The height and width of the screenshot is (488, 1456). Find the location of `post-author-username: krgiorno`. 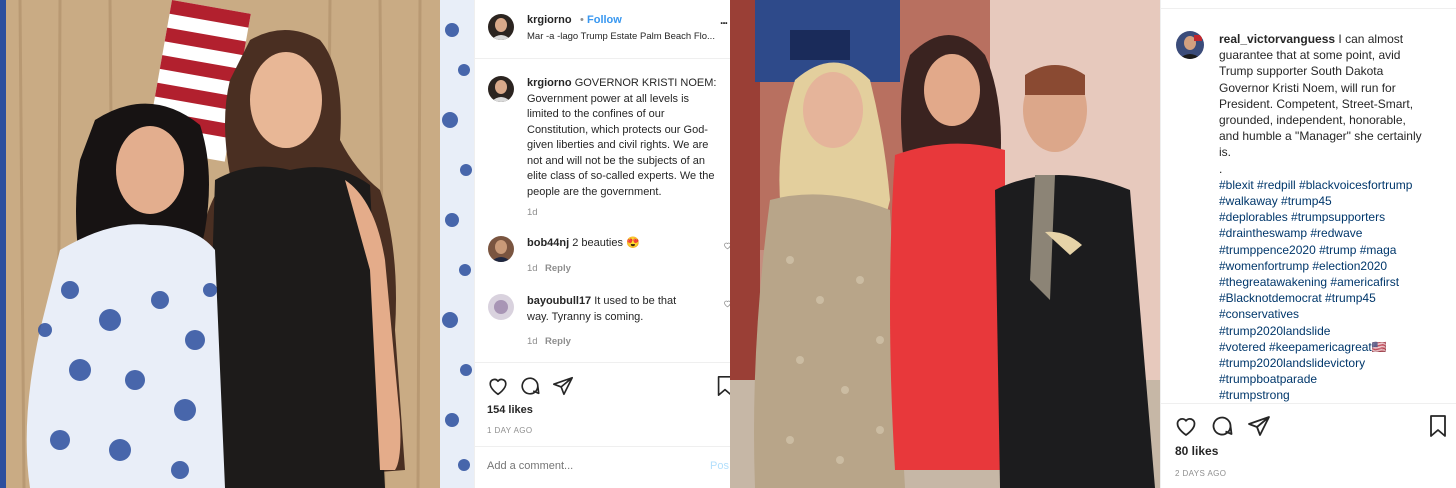

post-author-username: krgiorno is located at coordinates (549, 21).